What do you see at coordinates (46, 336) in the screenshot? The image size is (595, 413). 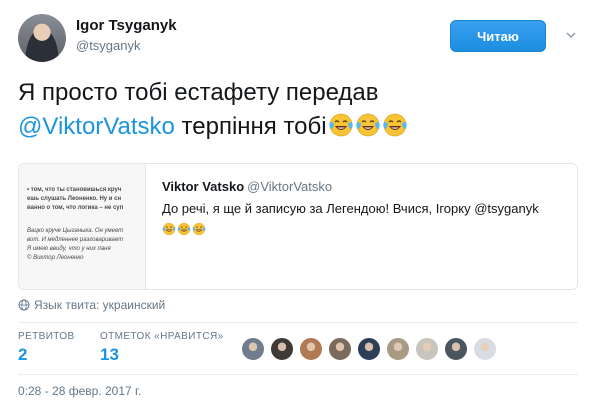 I see `retweets-label: РЕТВИТОВ` at bounding box center [46, 336].